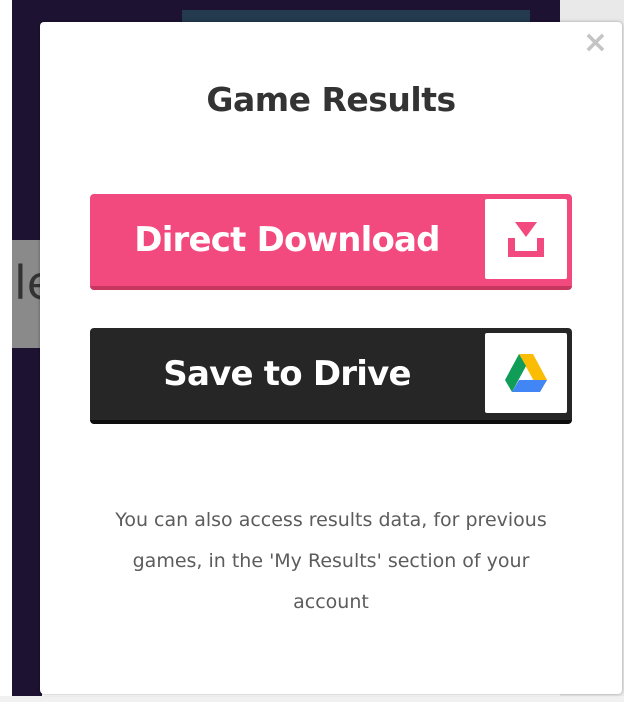  Describe the element at coordinates (595, 43) in the screenshot. I see `close-icon: ×` at that location.